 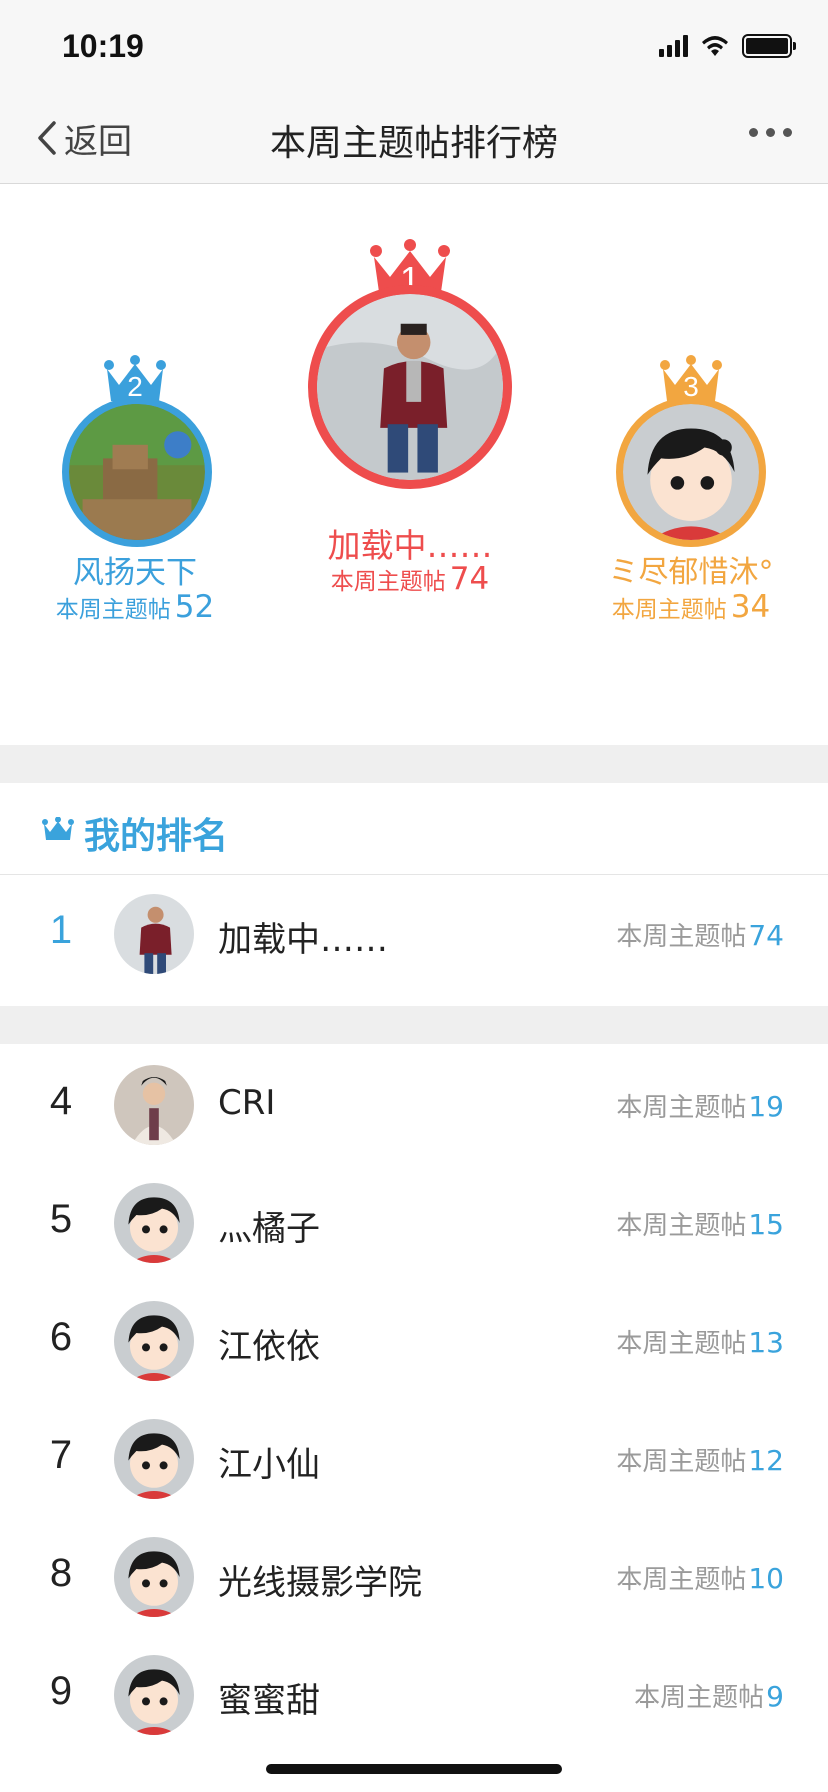 What do you see at coordinates (135, 607) in the screenshot?
I see `podium-count: 本周主题帖 52` at bounding box center [135, 607].